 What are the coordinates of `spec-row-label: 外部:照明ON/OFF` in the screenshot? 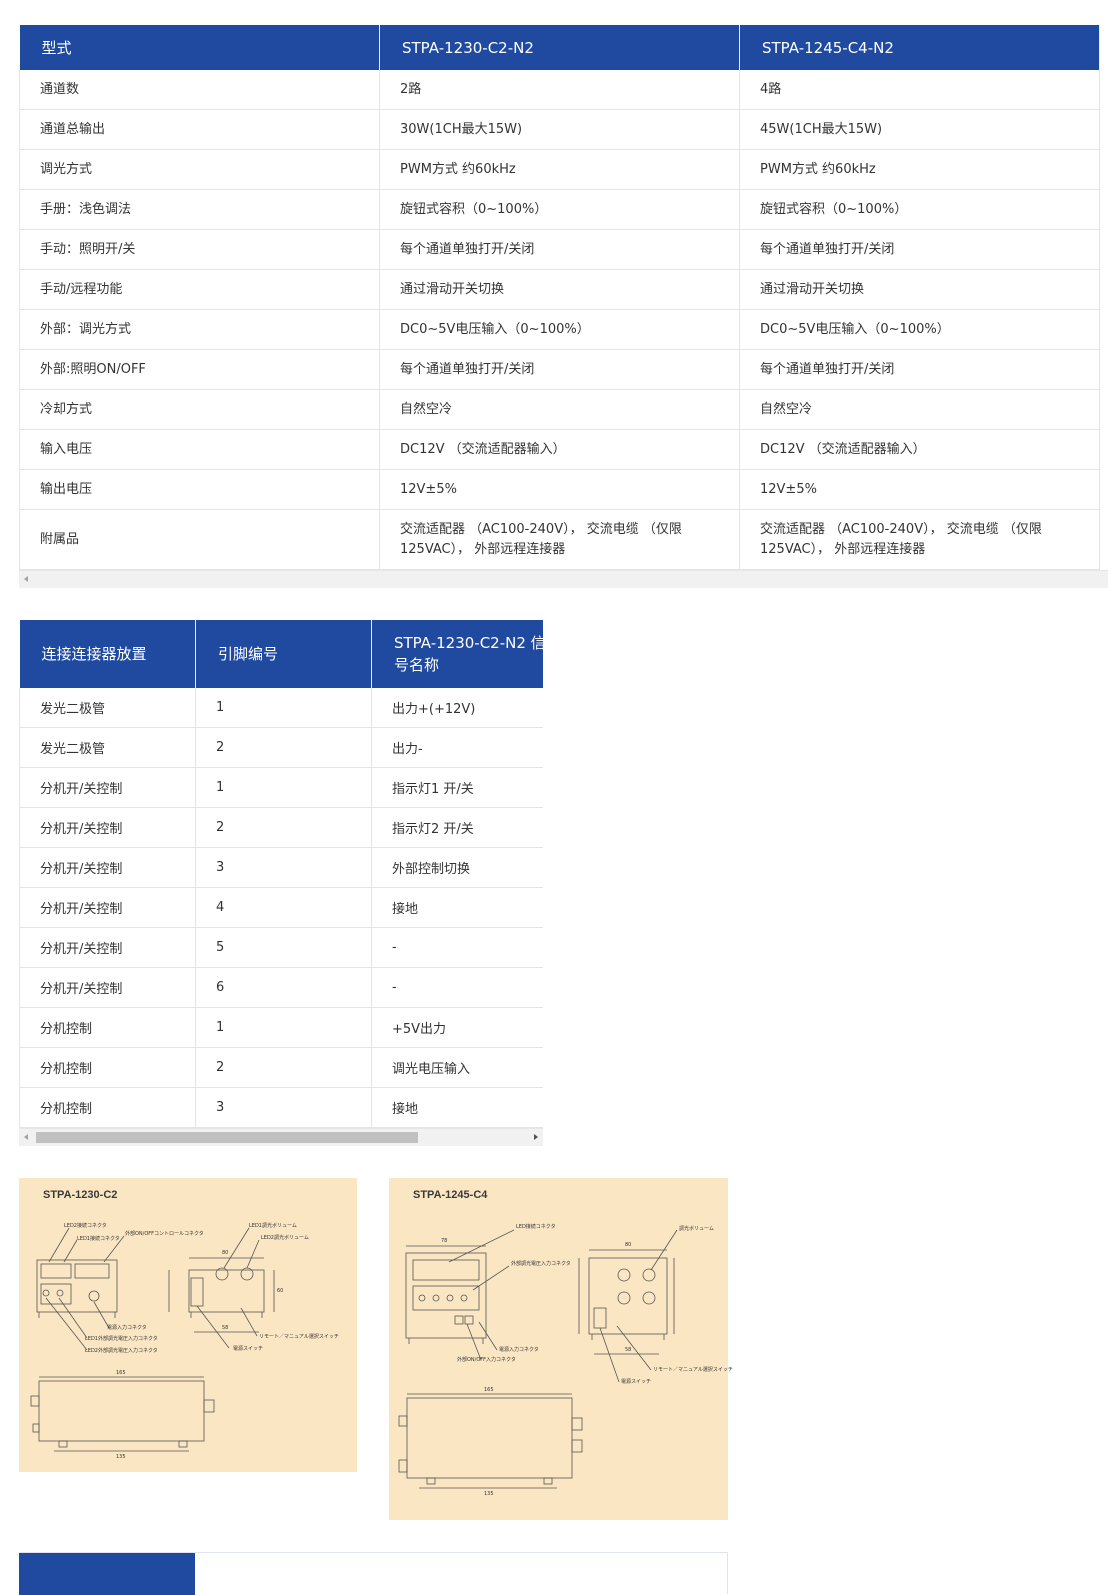 It's located at (199, 369).